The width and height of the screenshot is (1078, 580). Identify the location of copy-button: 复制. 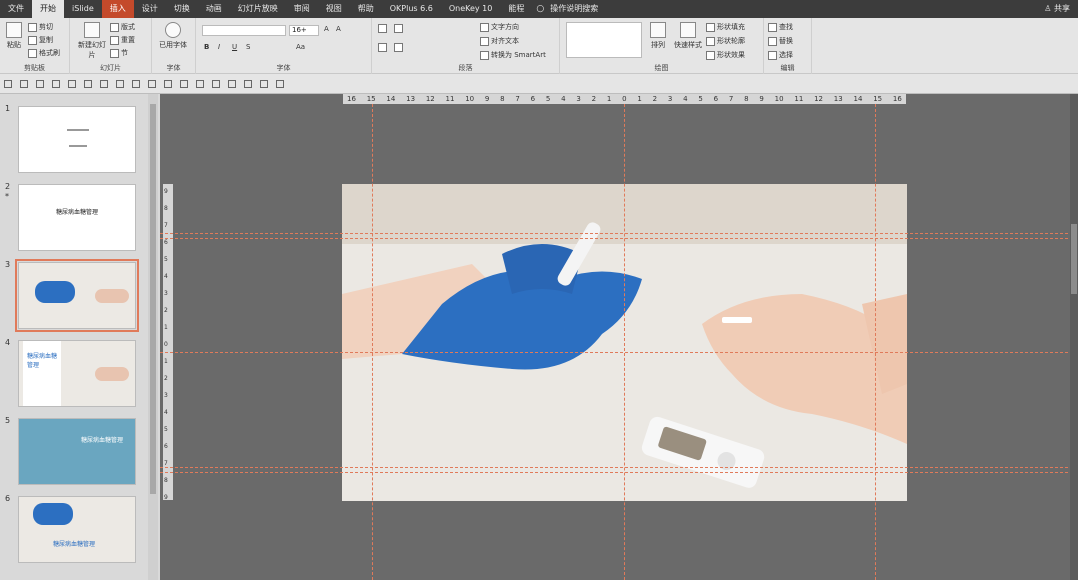
(40, 40).